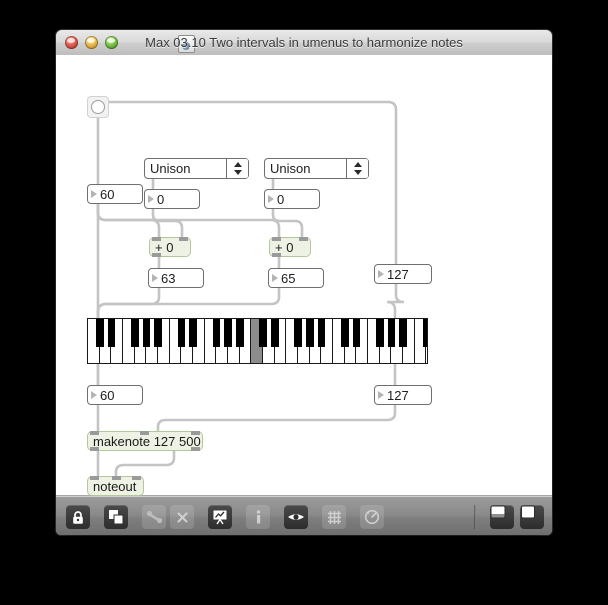 The width and height of the screenshot is (608, 605). I want to click on info-icon, so click(258, 517).